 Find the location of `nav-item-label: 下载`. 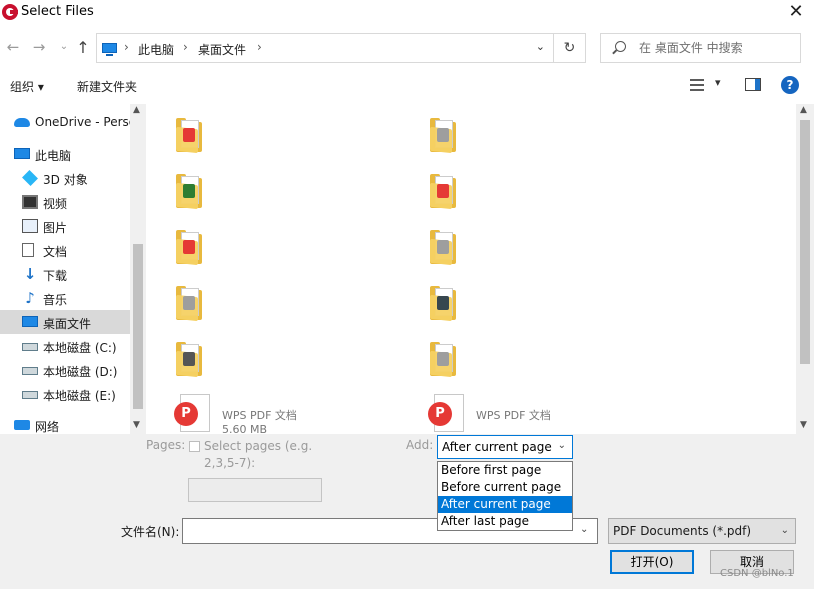

nav-item-label: 下载 is located at coordinates (55, 276).